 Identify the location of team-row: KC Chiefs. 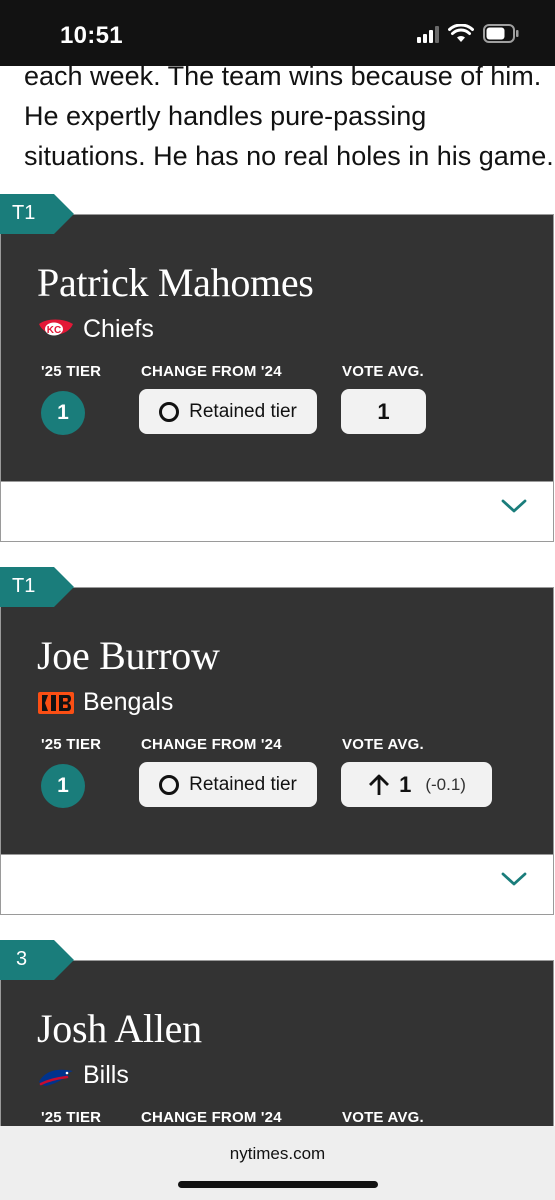
(95, 329).